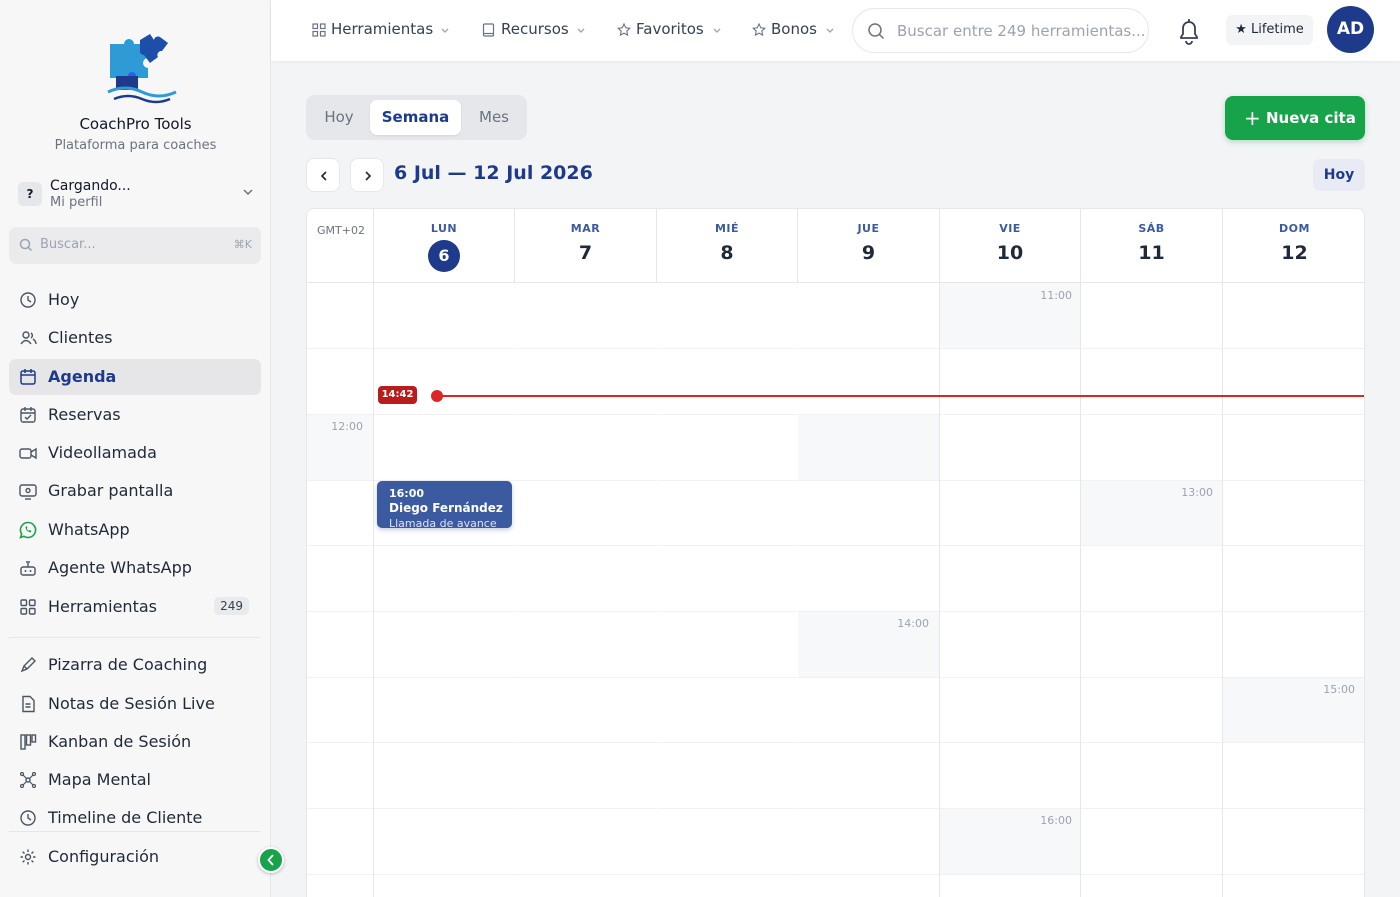  Describe the element at coordinates (319, 30) in the screenshot. I see `grid-icon` at that location.